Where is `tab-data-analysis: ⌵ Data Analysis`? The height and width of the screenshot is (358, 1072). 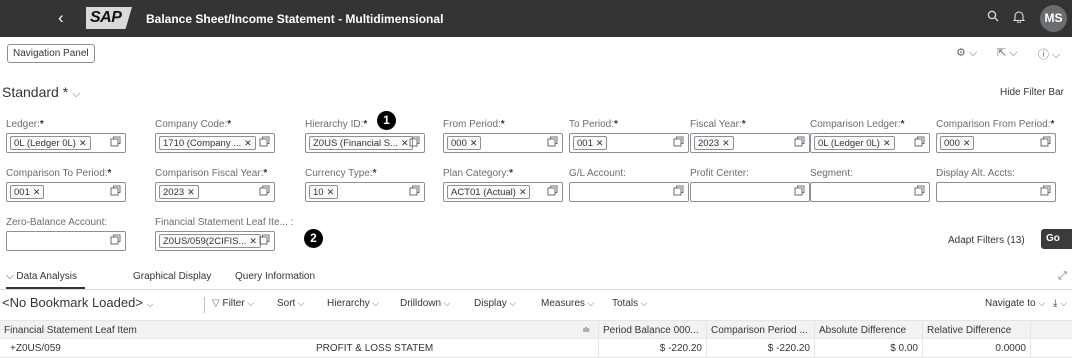 tab-data-analysis: ⌵ Data Analysis is located at coordinates (41, 276).